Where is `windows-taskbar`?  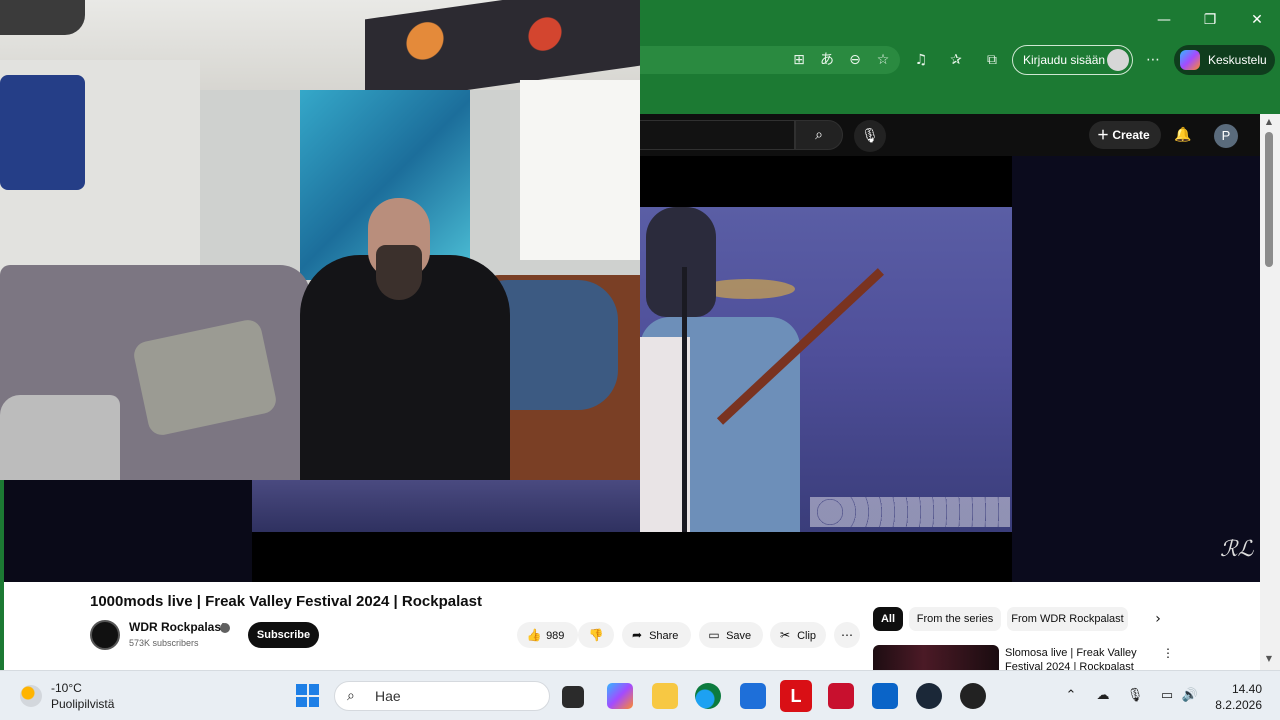
windows-taskbar is located at coordinates (640, 695).